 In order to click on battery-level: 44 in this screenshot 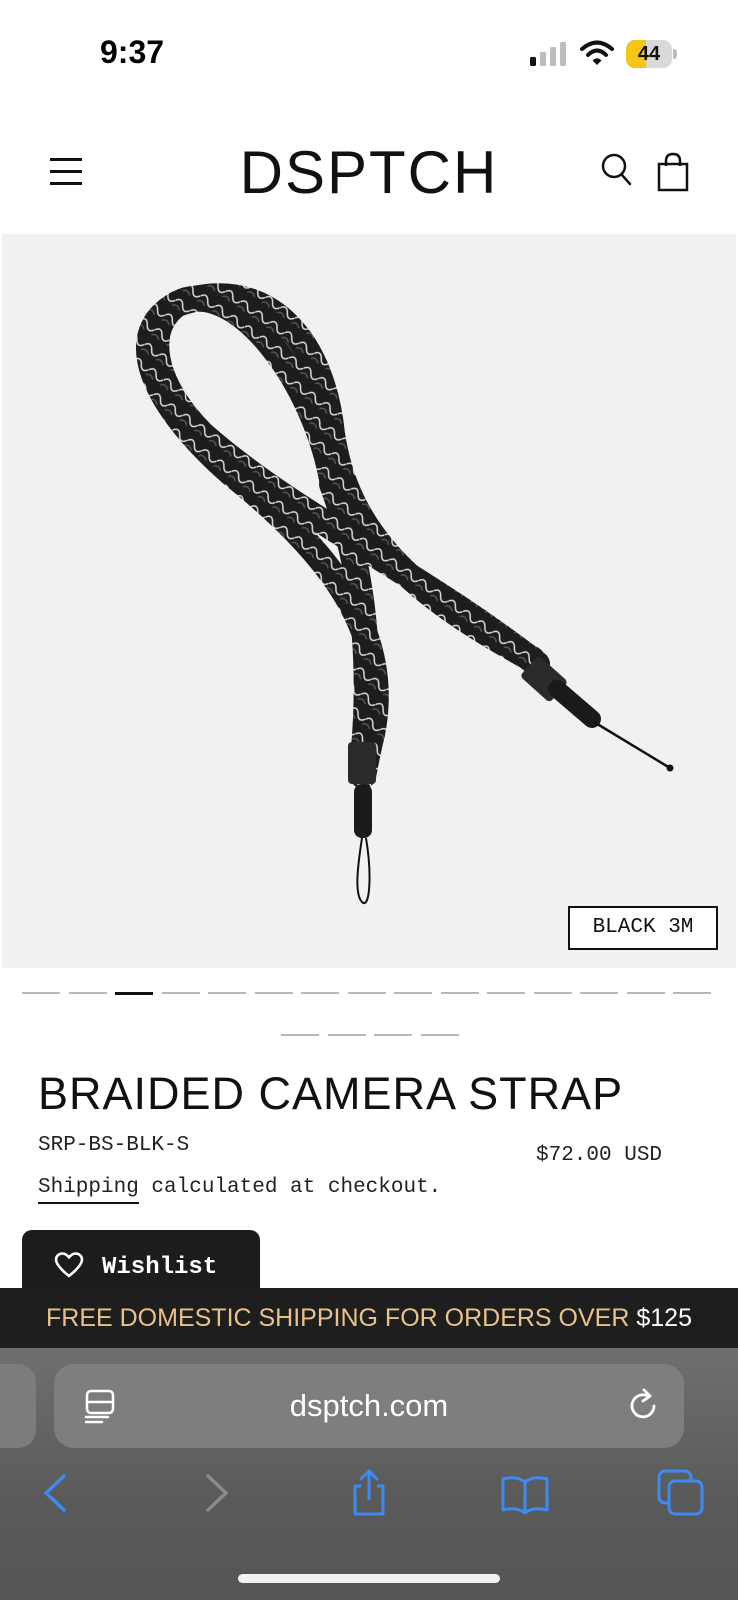, I will do `click(649, 54)`.